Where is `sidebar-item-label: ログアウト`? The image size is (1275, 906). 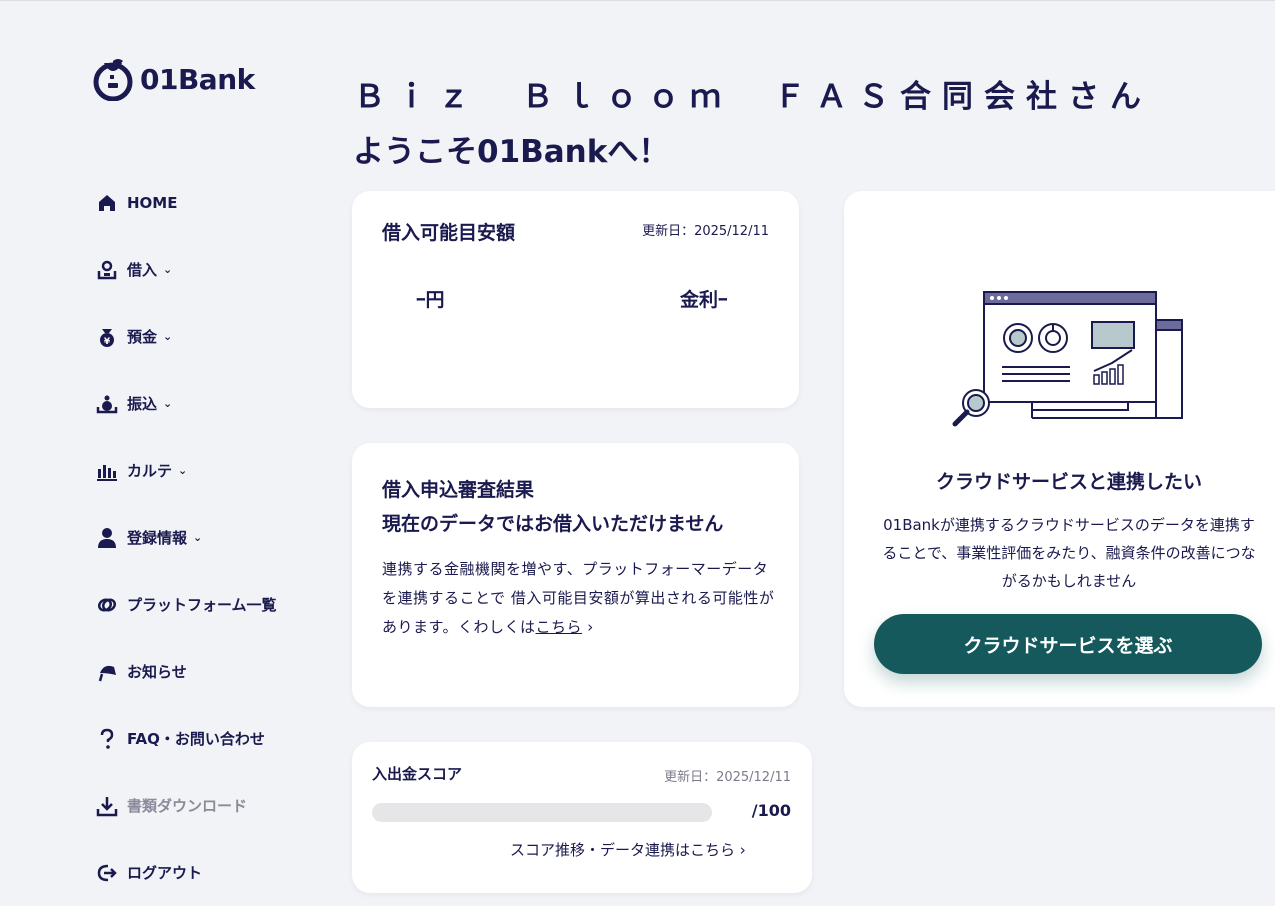
sidebar-item-label: ログアウト is located at coordinates (165, 873).